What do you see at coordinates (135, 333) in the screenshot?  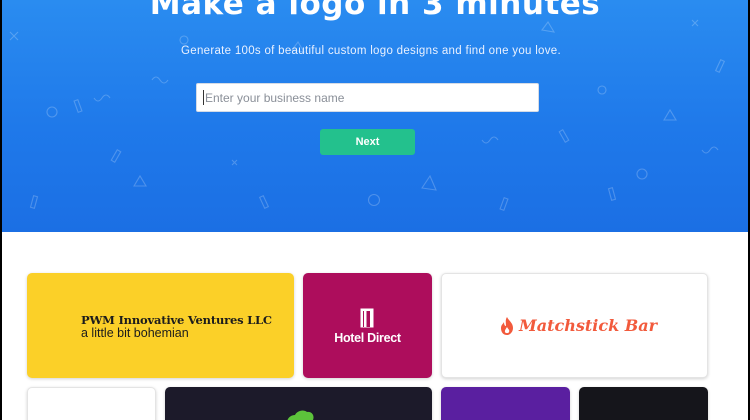 I see `logo-tagline: a little bit bohemian` at bounding box center [135, 333].